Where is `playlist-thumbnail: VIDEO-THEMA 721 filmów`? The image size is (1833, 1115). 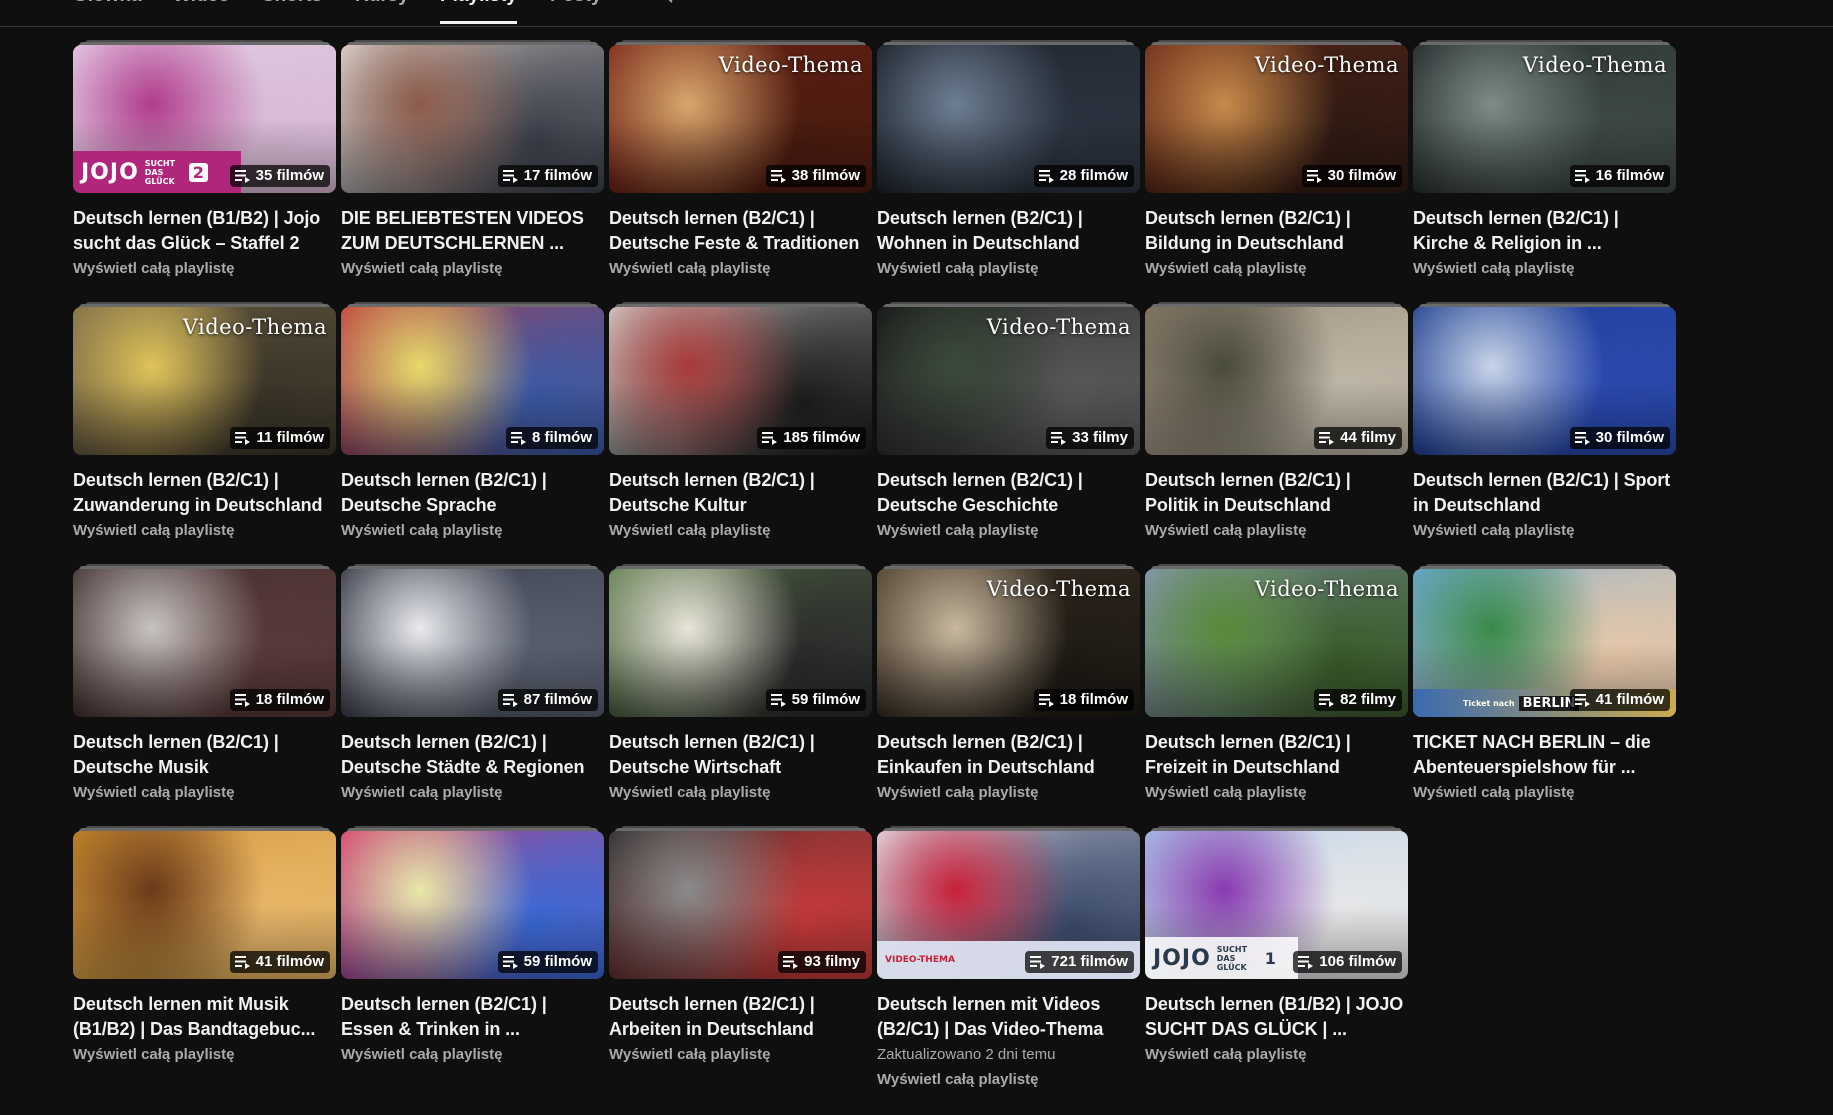
playlist-thumbnail: VIDEO-THEMA 721 filmów is located at coordinates (1008, 905).